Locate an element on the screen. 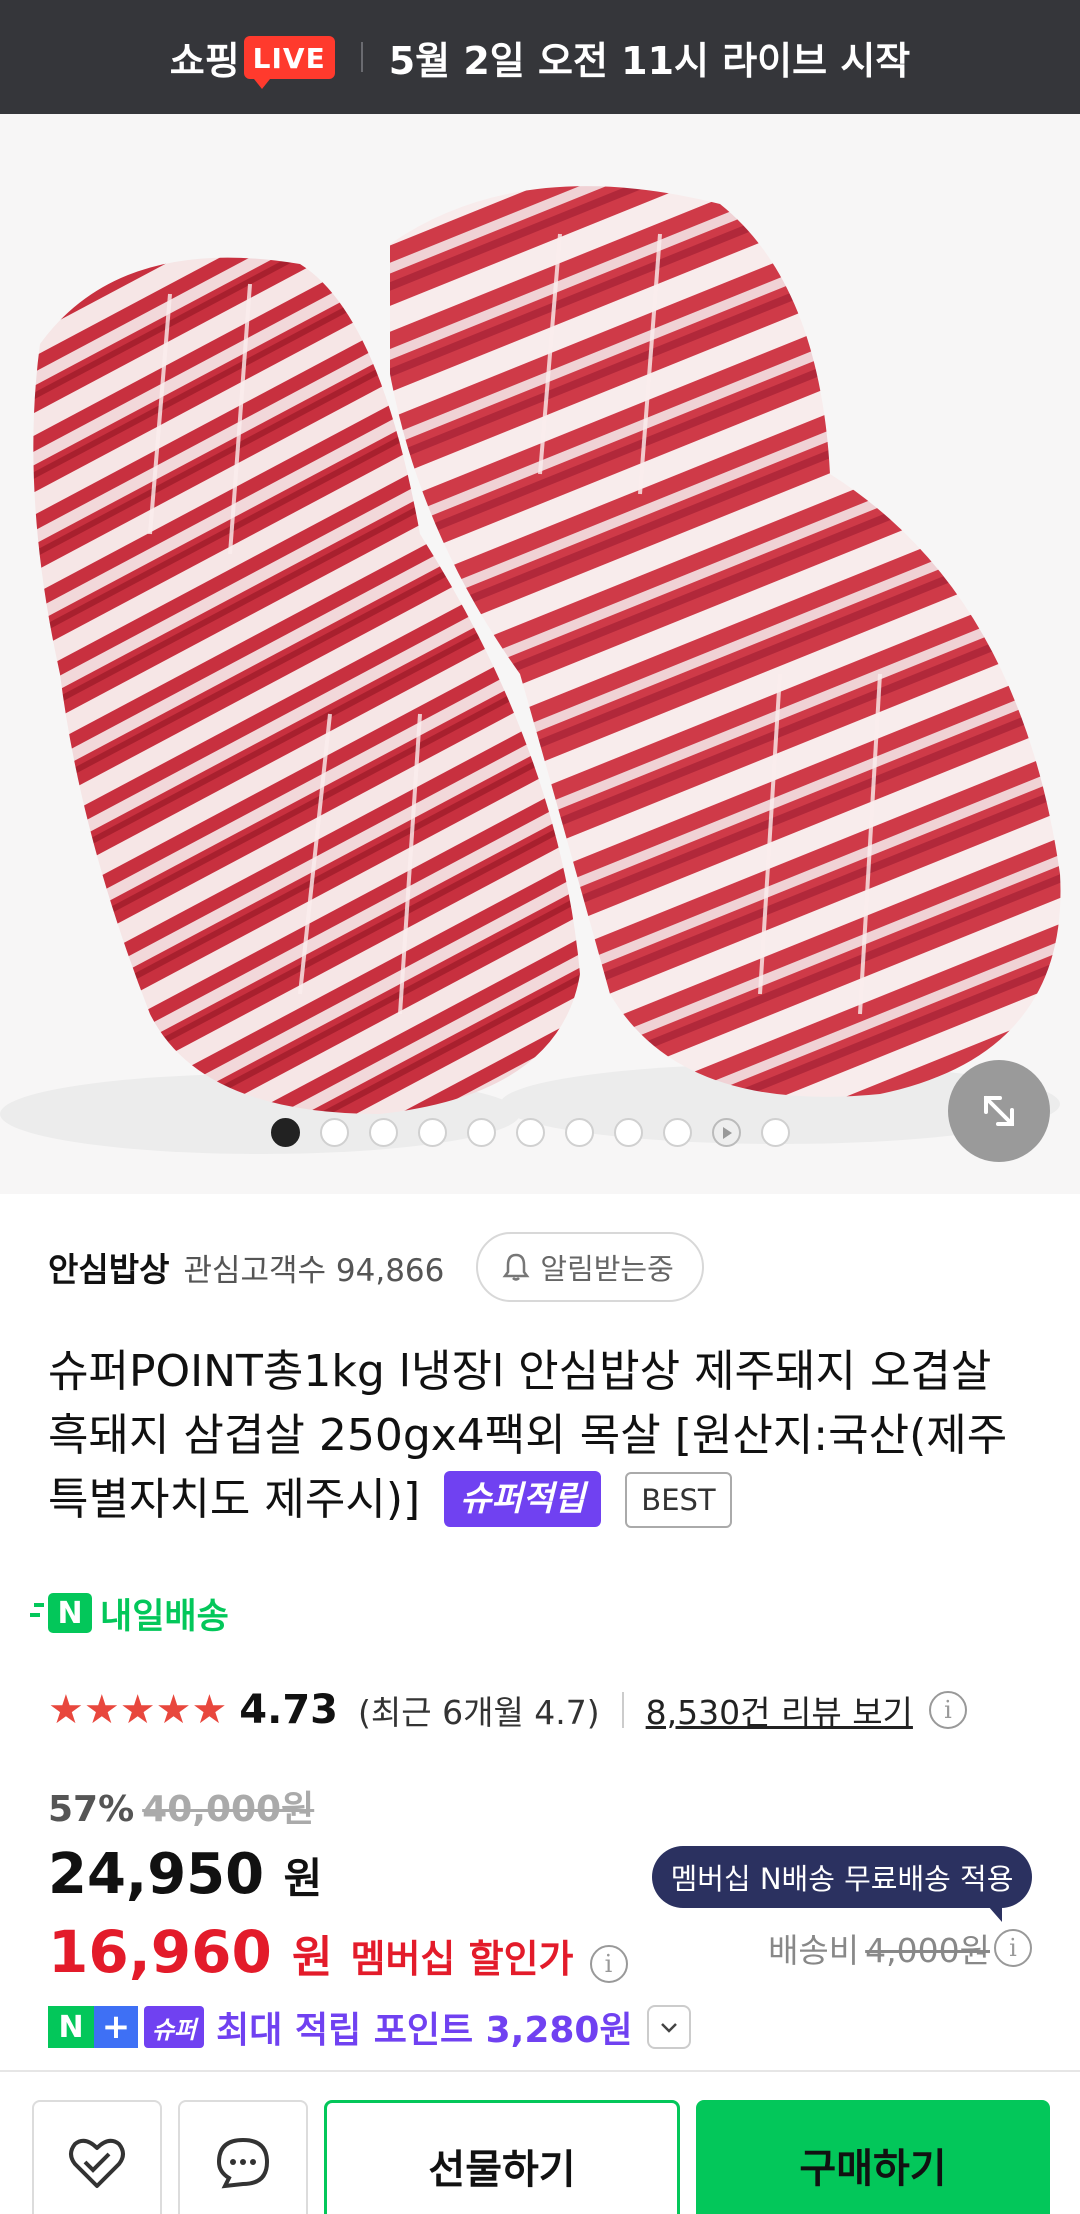 This screenshot has height=2214, width=1080. membership-price-value: 16,960 is located at coordinates (160, 1952).